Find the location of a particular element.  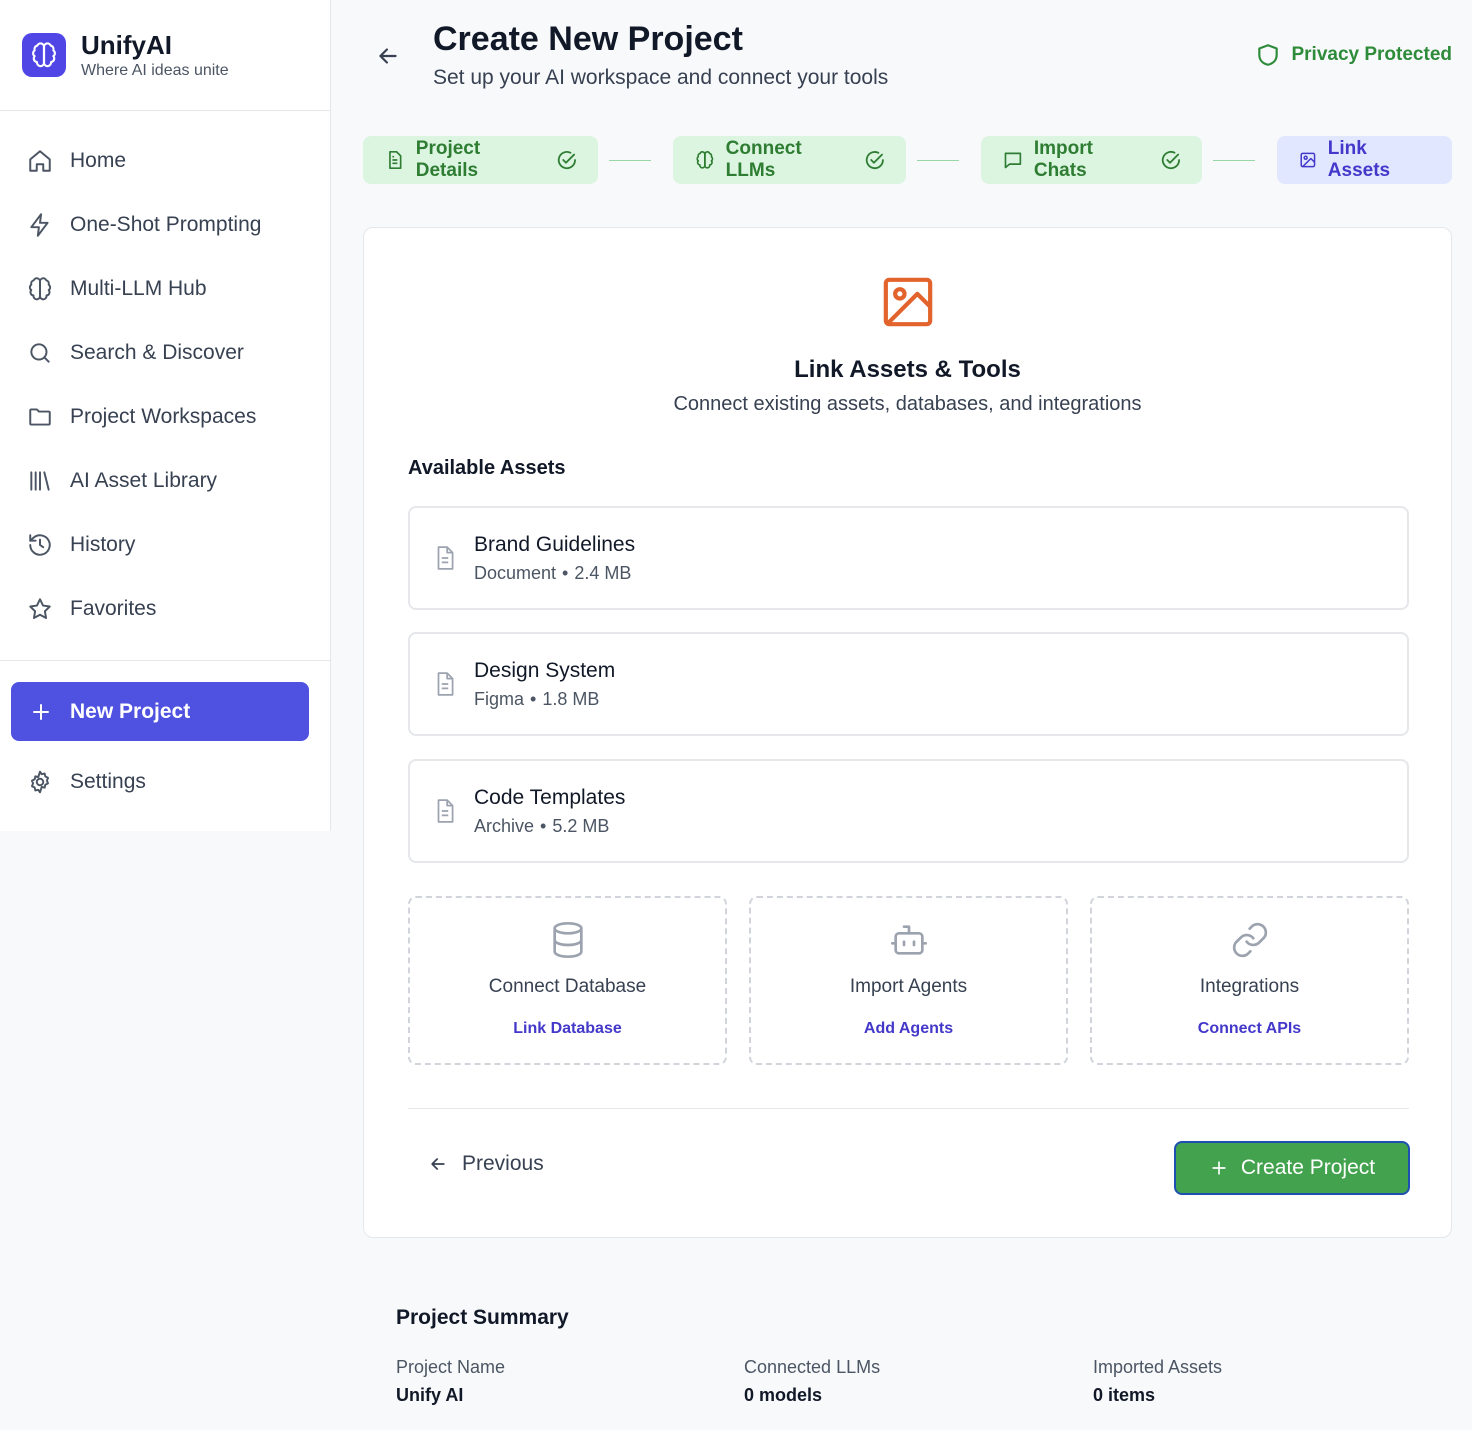

sidebar-item-label: One-Shot Prompting is located at coordinates (166, 224).